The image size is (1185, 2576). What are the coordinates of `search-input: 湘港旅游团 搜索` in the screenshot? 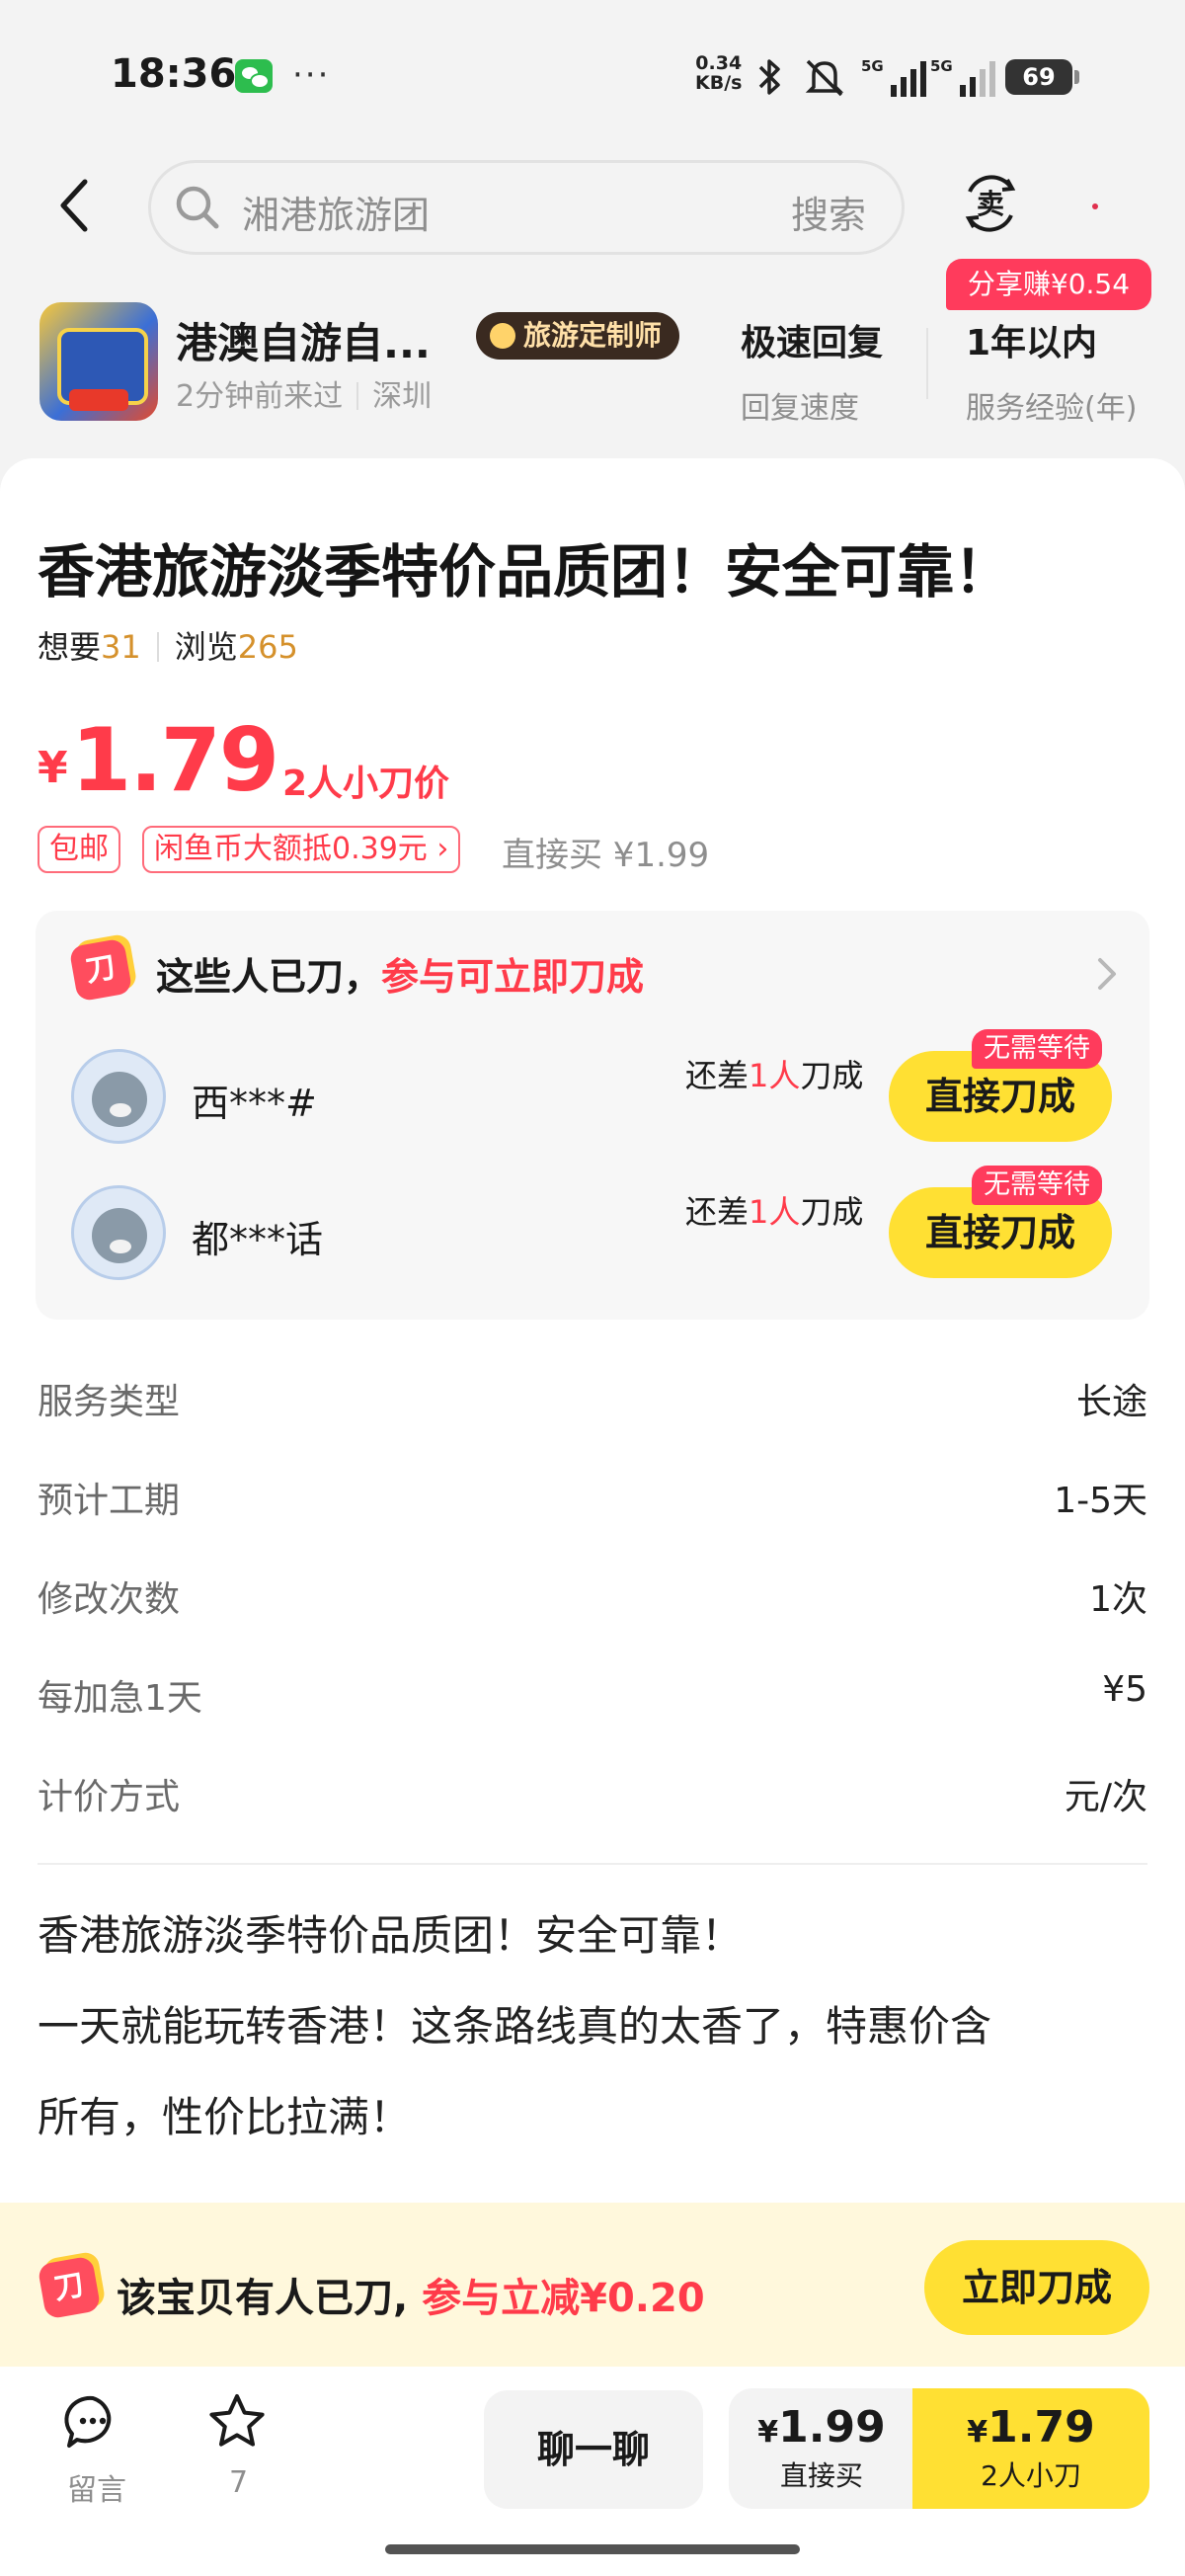 It's located at (527, 207).